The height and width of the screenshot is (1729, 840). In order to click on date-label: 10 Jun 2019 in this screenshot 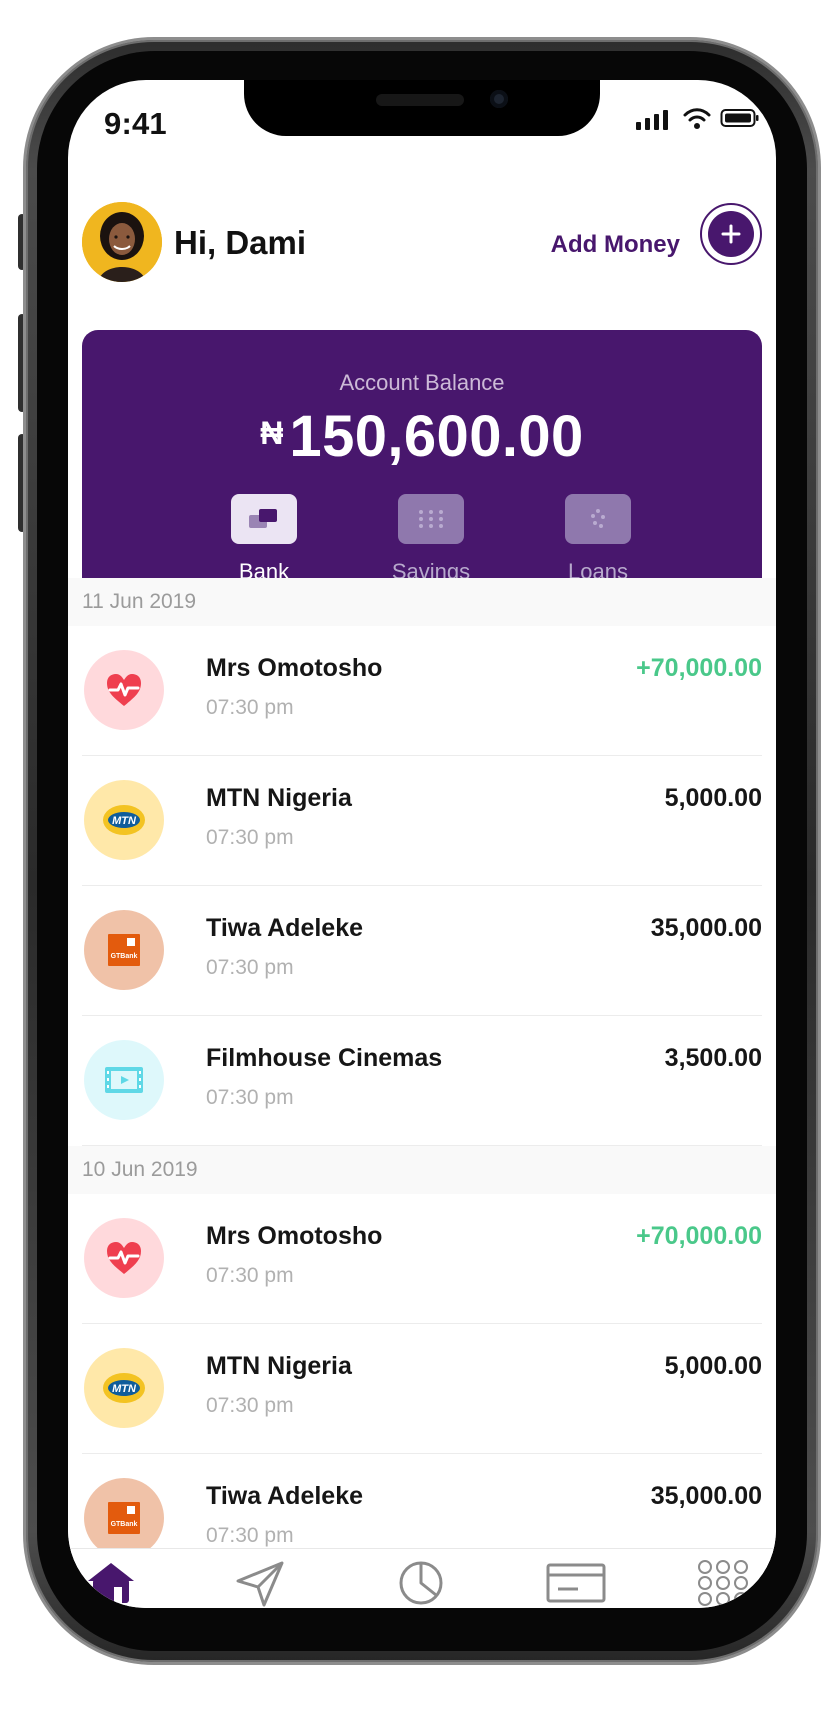, I will do `click(140, 1169)`.